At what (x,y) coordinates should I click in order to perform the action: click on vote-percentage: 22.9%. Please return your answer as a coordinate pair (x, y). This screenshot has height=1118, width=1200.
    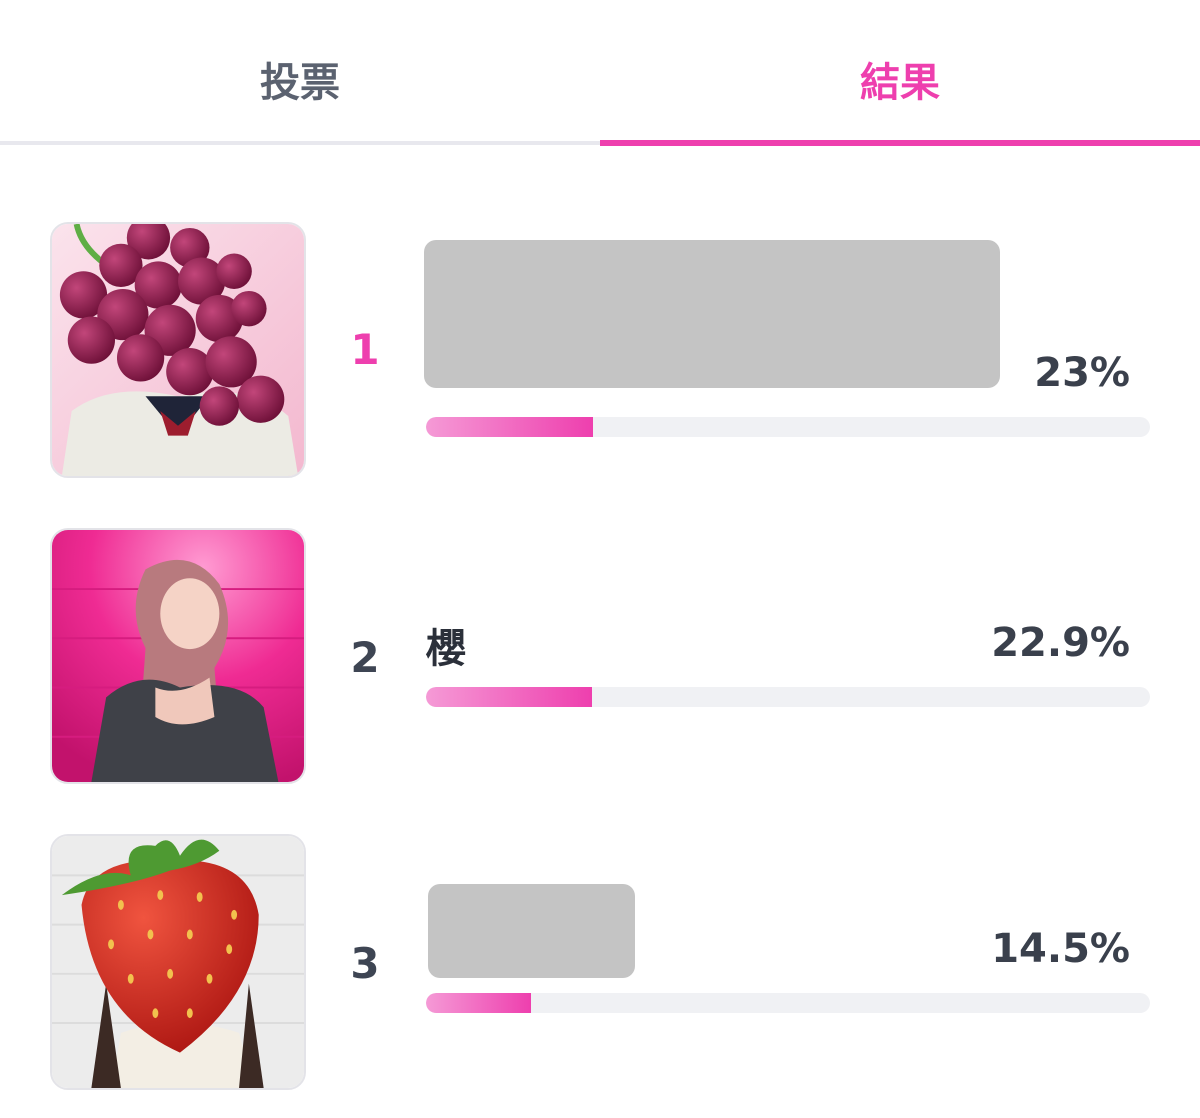
    Looking at the image, I should click on (1060, 643).